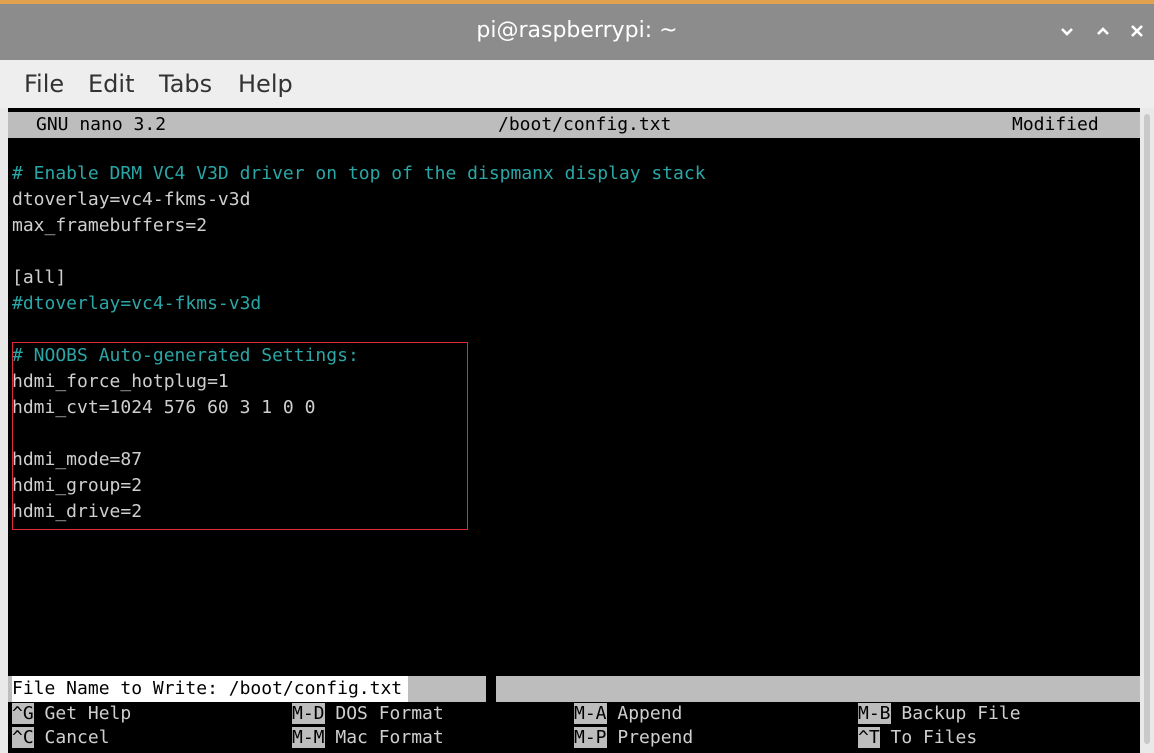 Image resolution: width=1154 pixels, height=753 pixels. Describe the element at coordinates (39, 277) in the screenshot. I see `editor-line: [all]` at that location.